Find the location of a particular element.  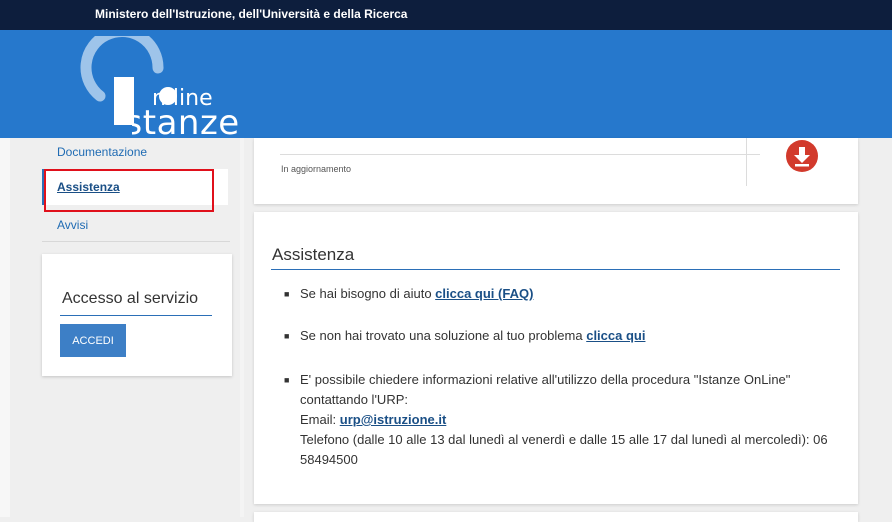

status-text: In aggiornamento is located at coordinates (316, 169).